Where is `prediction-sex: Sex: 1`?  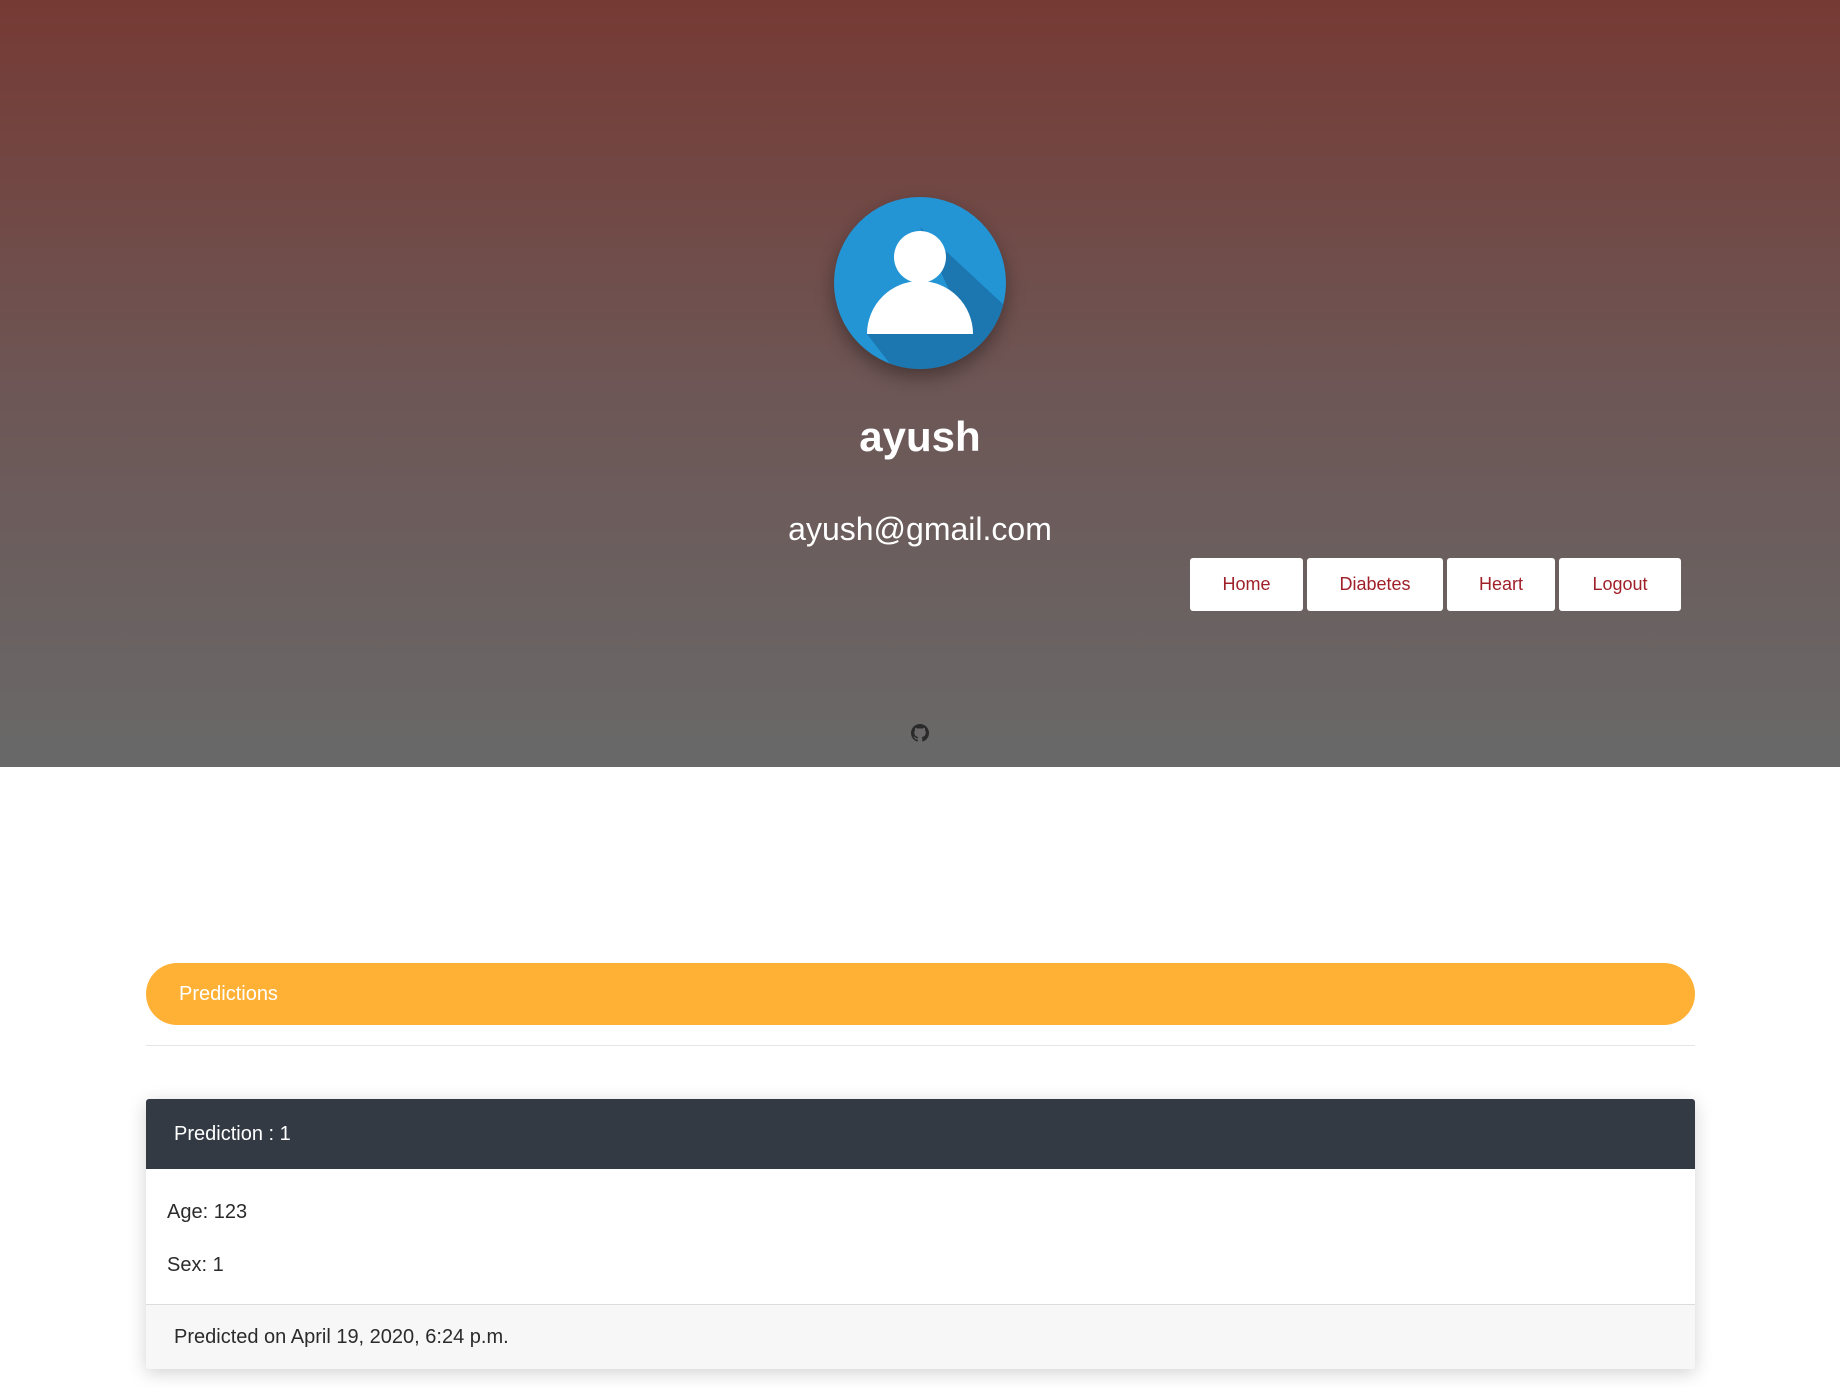
prediction-sex: Sex: 1 is located at coordinates (195, 1265).